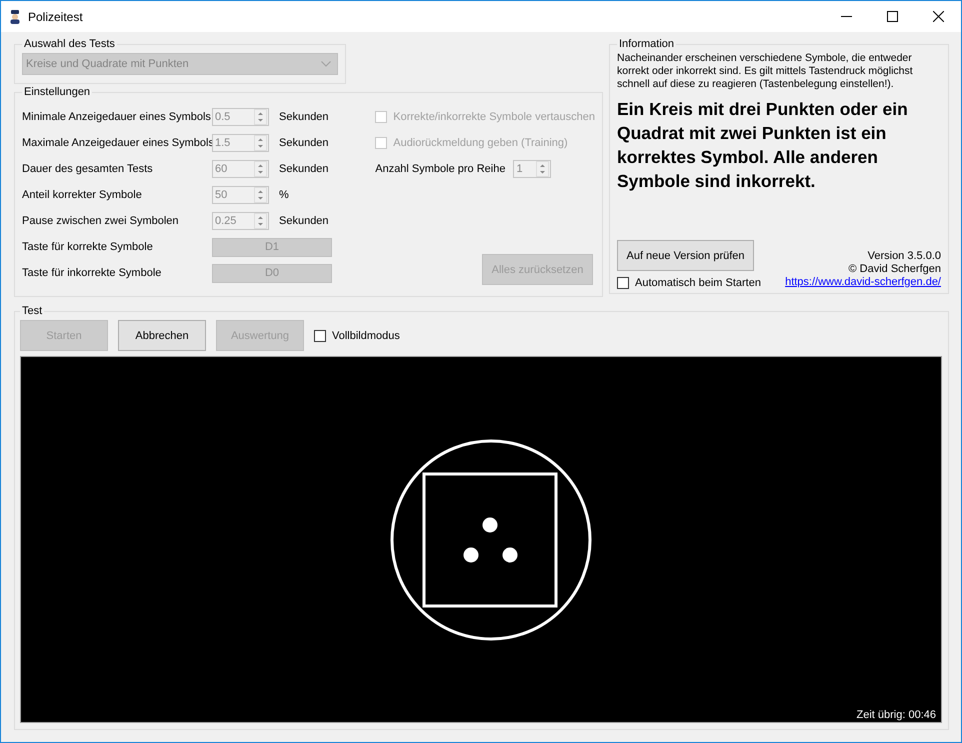 This screenshot has width=962, height=743. I want to click on update-check-button: Auf neue Version prüfen, so click(685, 255).